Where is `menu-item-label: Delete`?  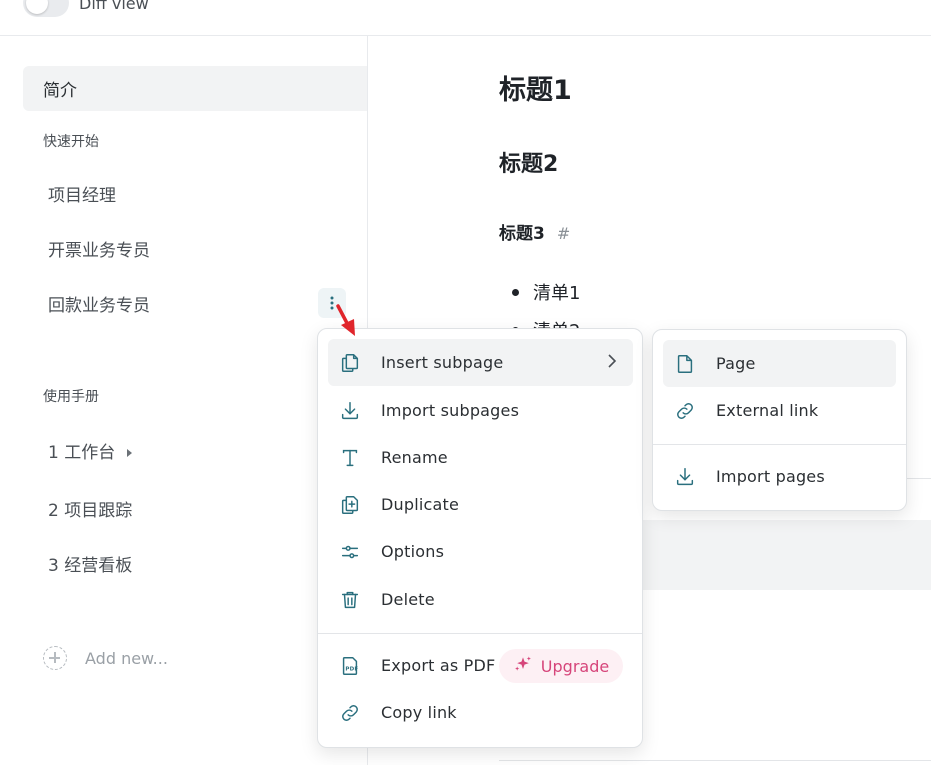
menu-item-label: Delete is located at coordinates (408, 599).